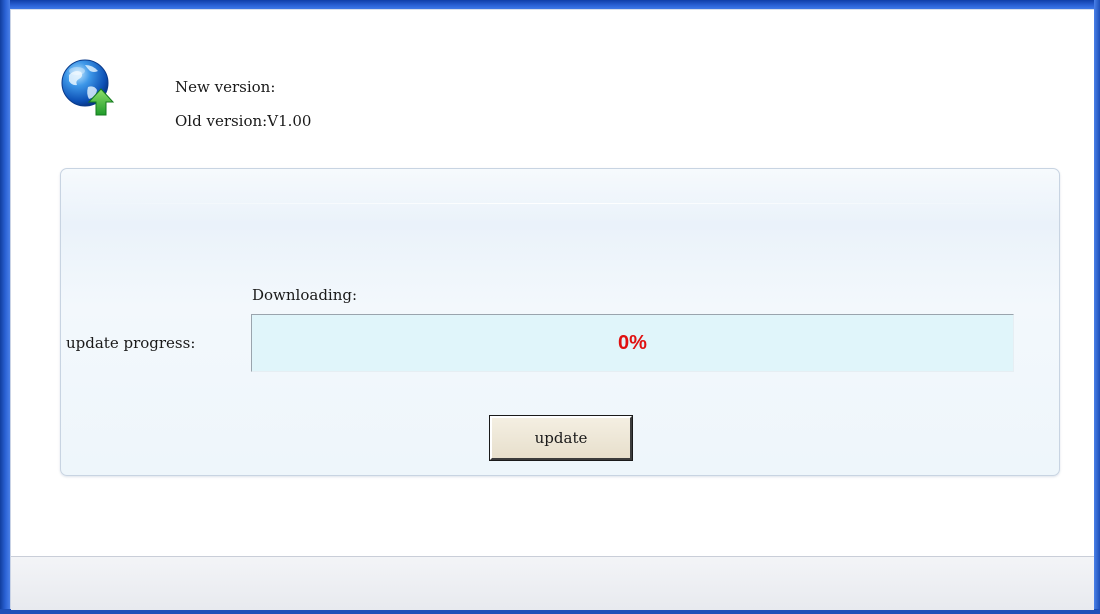  What do you see at coordinates (131, 343) in the screenshot?
I see `update-progress-label: update progress:` at bounding box center [131, 343].